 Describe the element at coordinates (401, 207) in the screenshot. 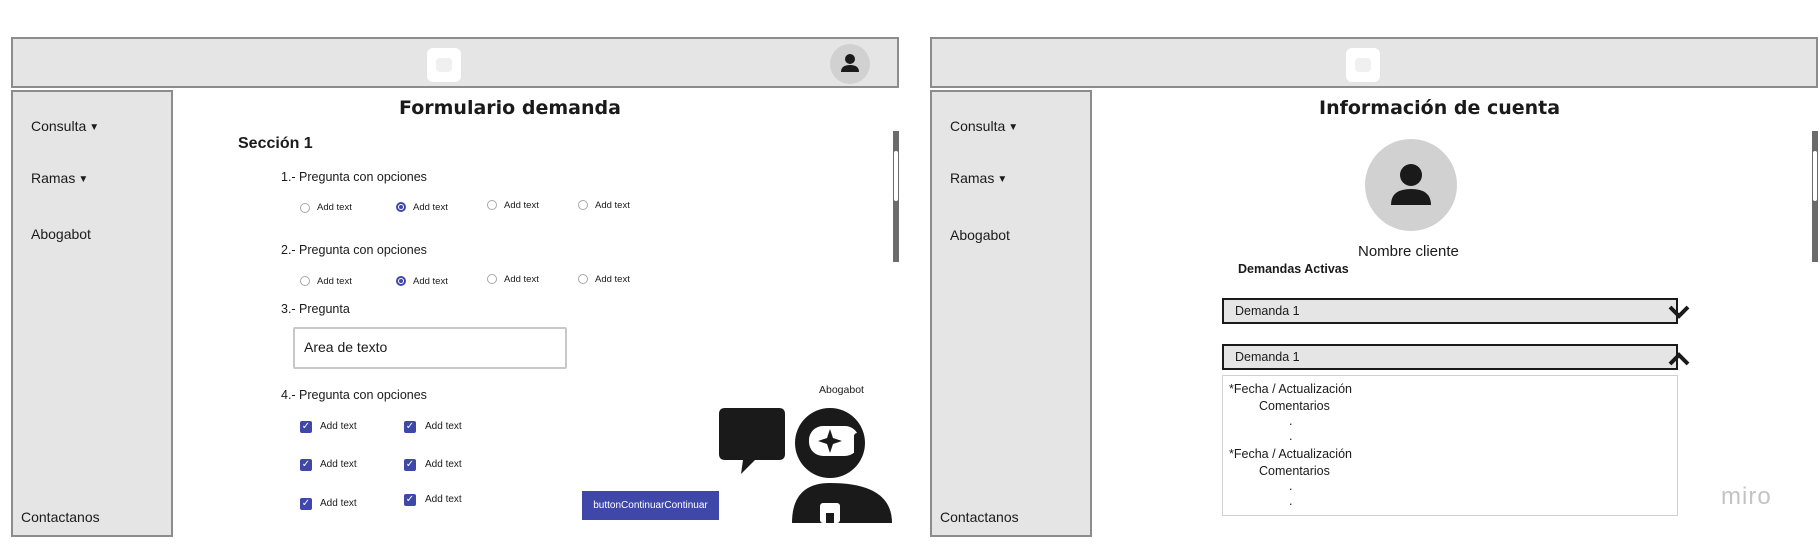

I see `q1-option-2-radio` at that location.